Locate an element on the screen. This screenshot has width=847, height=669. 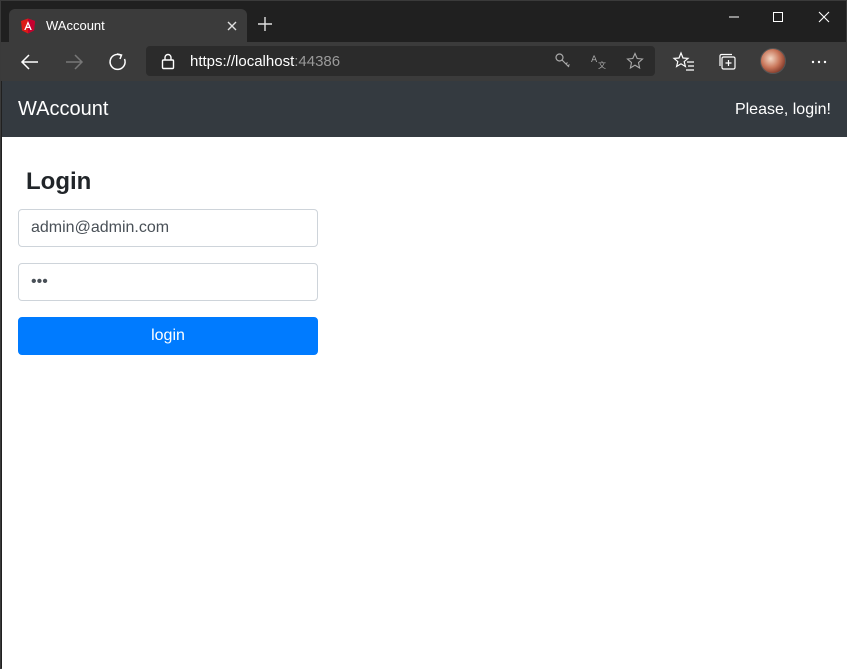
app-navbar: WAccount Please, login! is located at coordinates (424, 109).